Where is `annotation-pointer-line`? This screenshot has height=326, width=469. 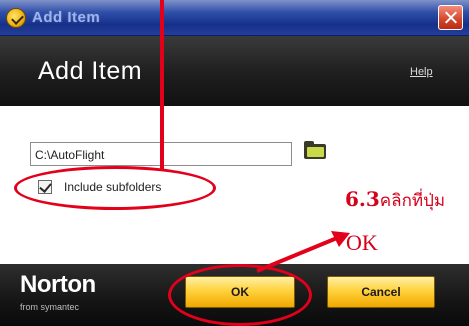
annotation-pointer-line is located at coordinates (162, 85).